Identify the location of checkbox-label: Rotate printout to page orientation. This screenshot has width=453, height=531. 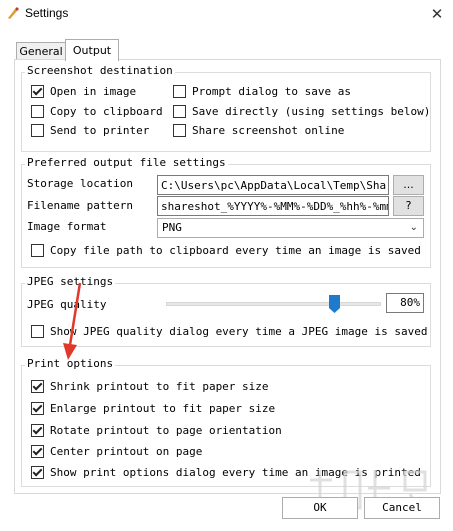
(166, 430).